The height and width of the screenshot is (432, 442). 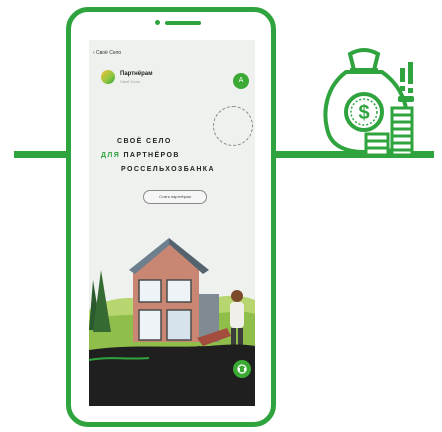 I want to click on speaker-bar, so click(x=183, y=23).